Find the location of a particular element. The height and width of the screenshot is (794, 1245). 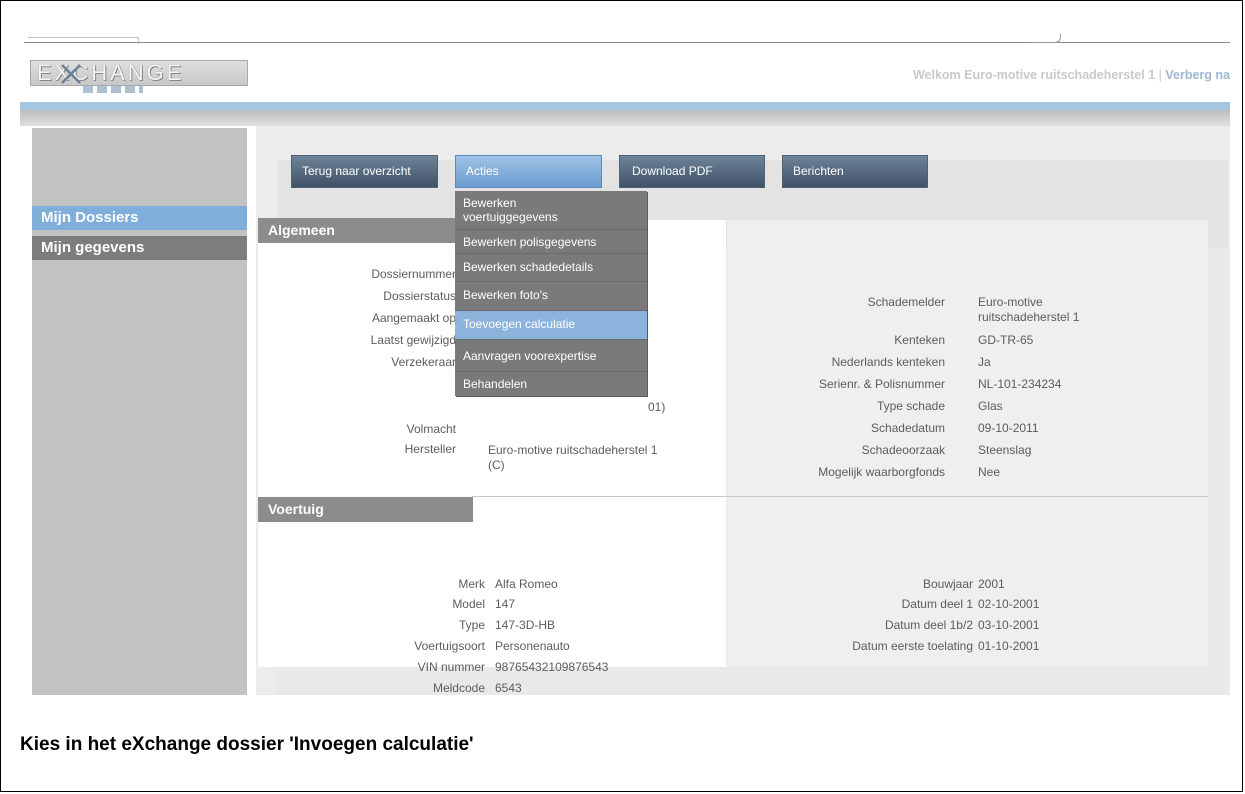

value-merk: Alfa Romeo is located at coordinates (526, 584).